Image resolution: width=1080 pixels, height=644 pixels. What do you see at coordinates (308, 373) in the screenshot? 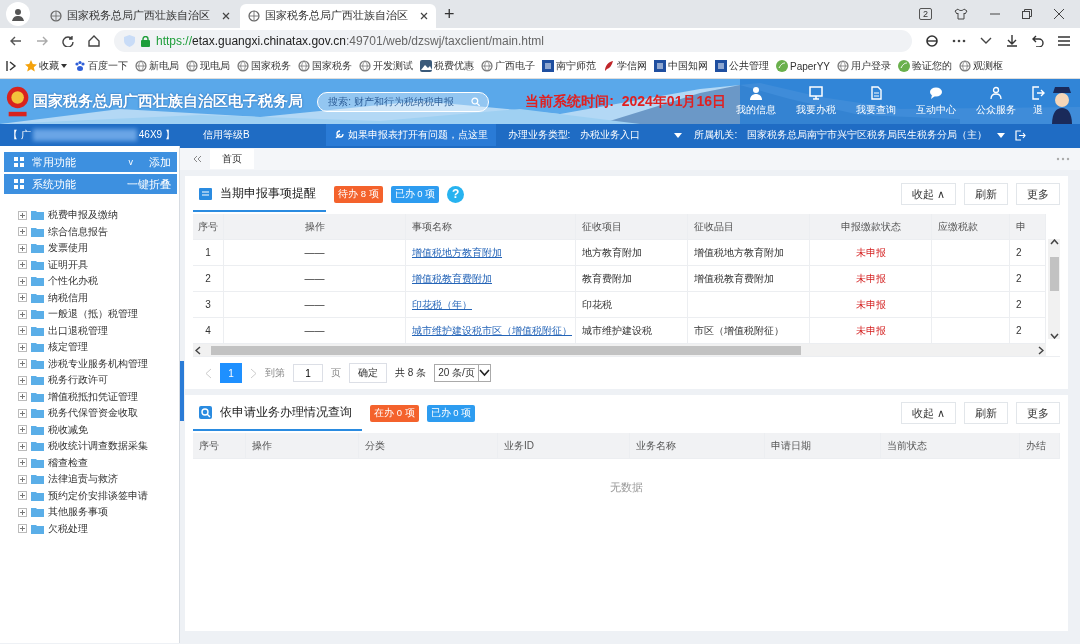
I see `page-input: 1` at bounding box center [308, 373].